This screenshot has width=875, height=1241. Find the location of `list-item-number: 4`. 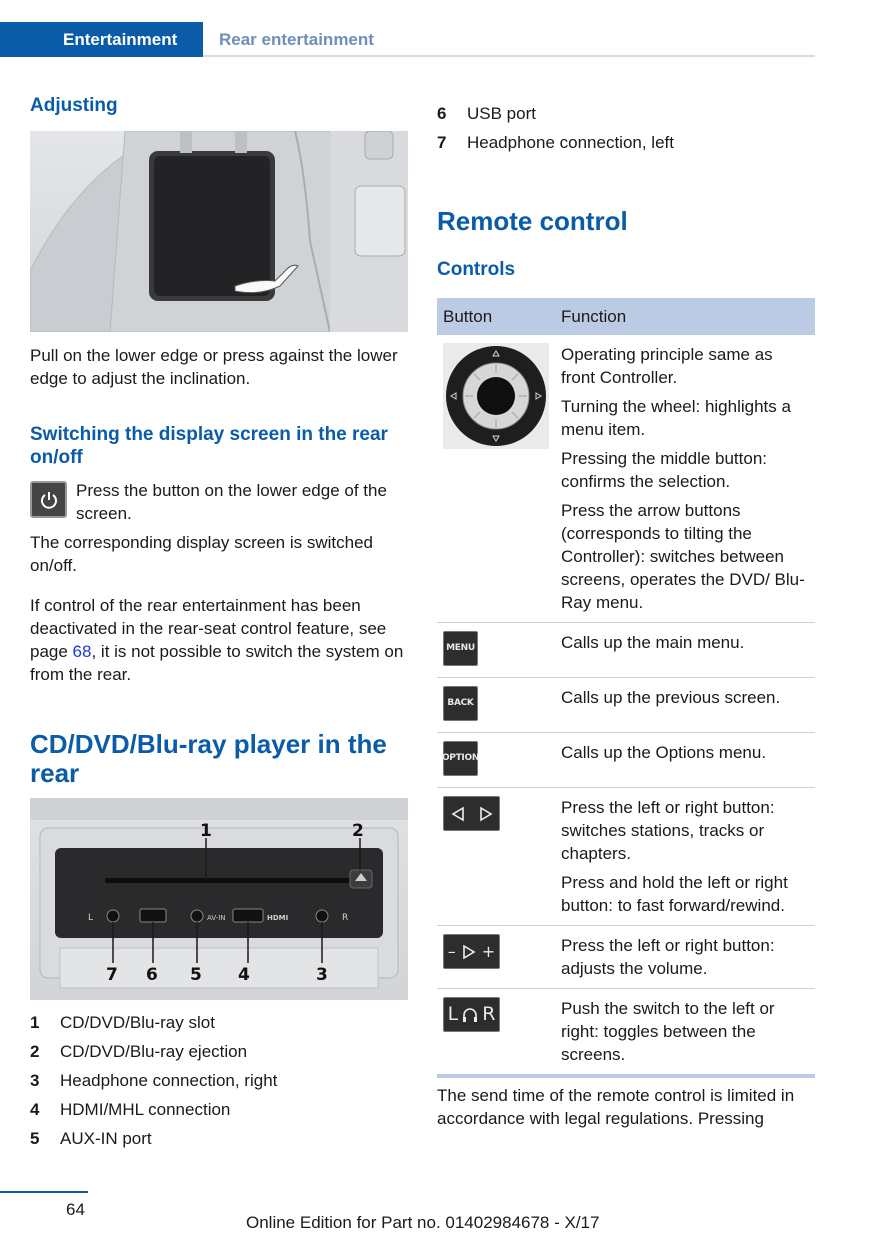

list-item-number: 4 is located at coordinates (35, 1109).